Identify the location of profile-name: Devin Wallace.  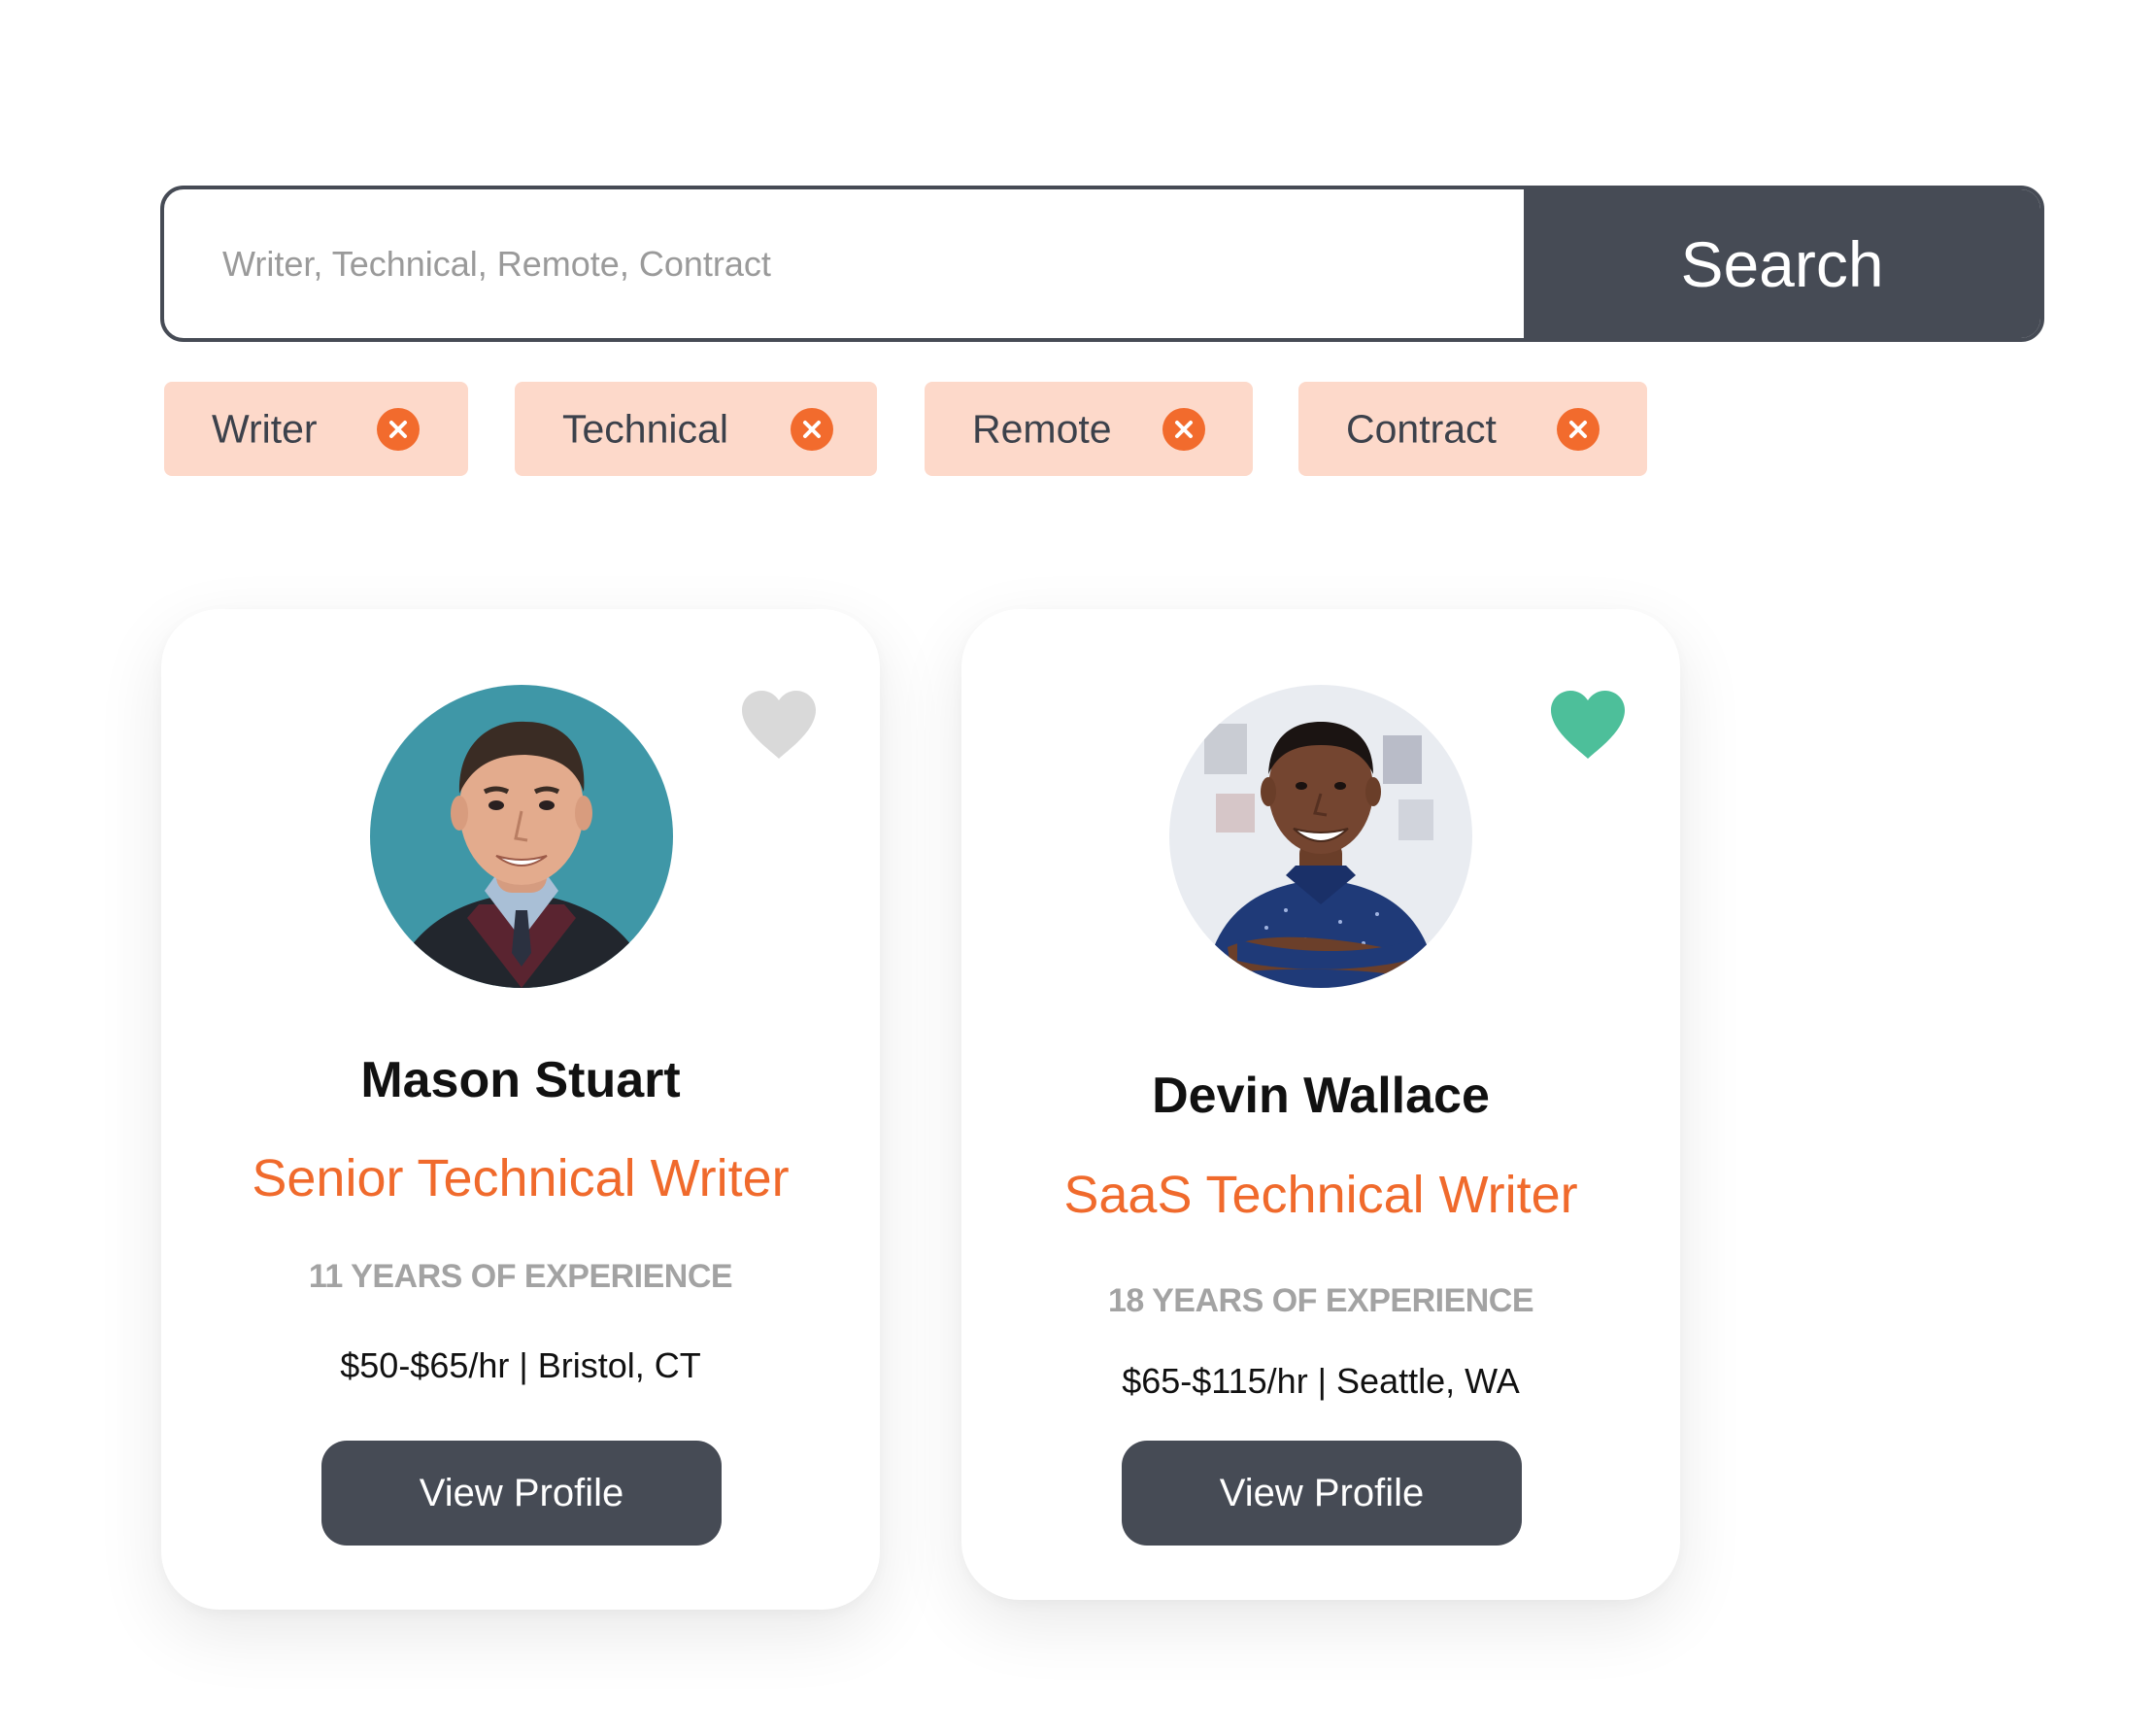
(1321, 1096).